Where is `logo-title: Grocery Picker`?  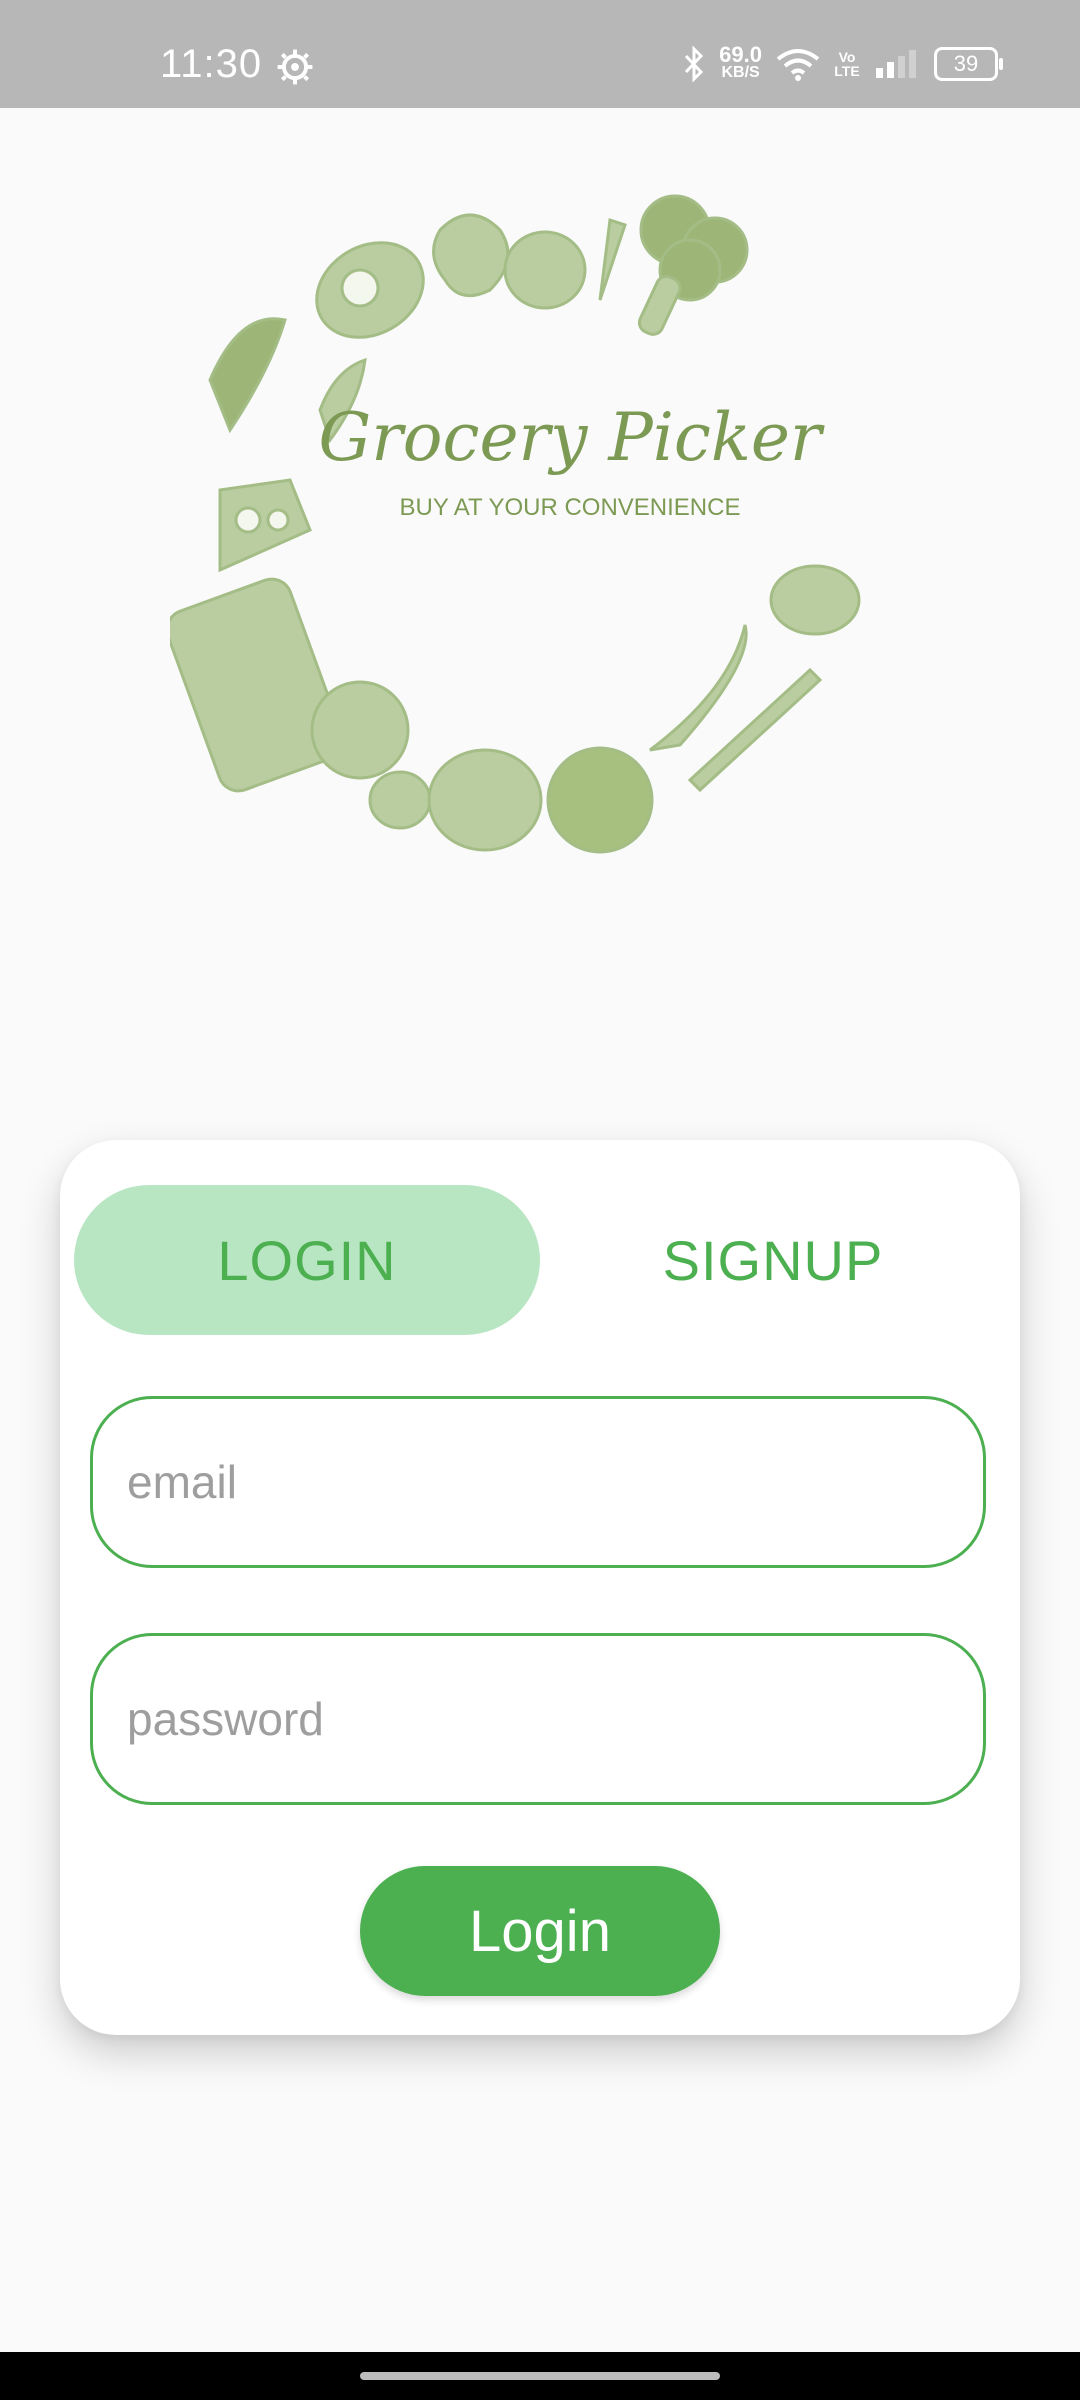 logo-title: Grocery Picker is located at coordinates (572, 437).